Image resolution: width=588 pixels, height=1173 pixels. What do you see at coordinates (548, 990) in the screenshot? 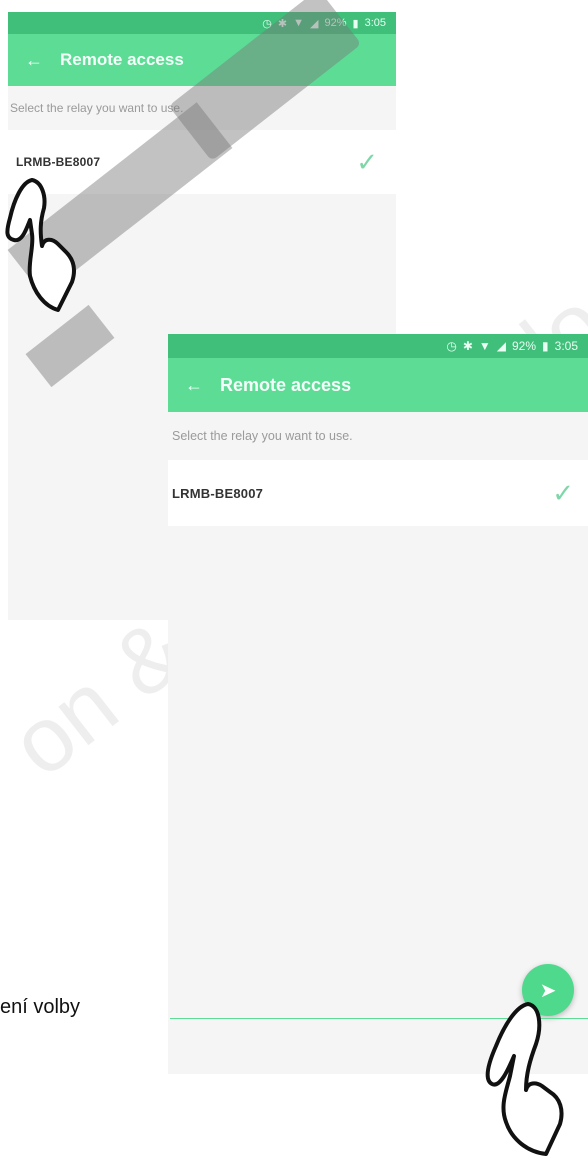
I see `send-icon: ➤` at bounding box center [548, 990].